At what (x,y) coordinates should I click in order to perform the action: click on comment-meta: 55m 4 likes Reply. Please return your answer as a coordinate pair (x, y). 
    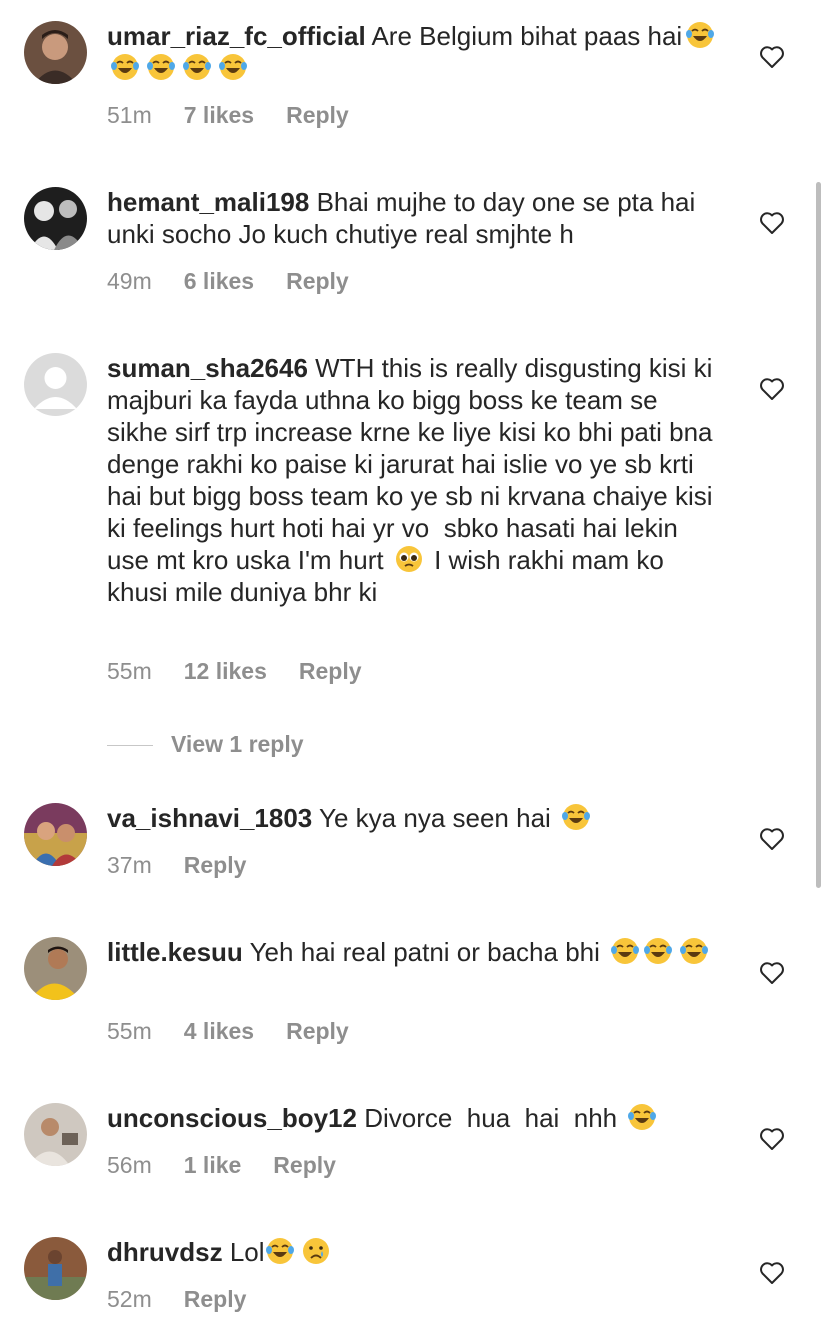
    Looking at the image, I should click on (244, 1031).